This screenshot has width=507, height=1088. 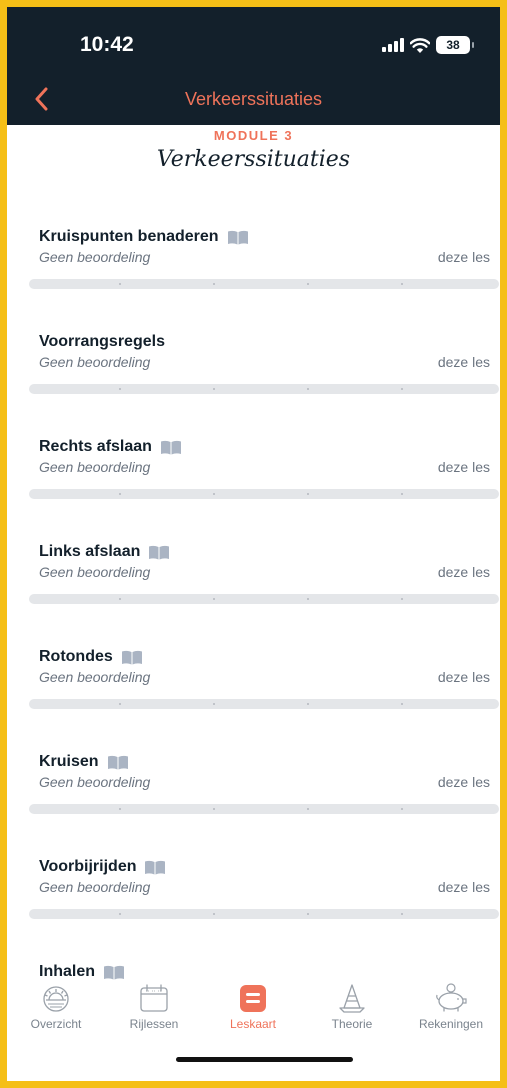 I want to click on traffic-cone-icon, so click(x=352, y=998).